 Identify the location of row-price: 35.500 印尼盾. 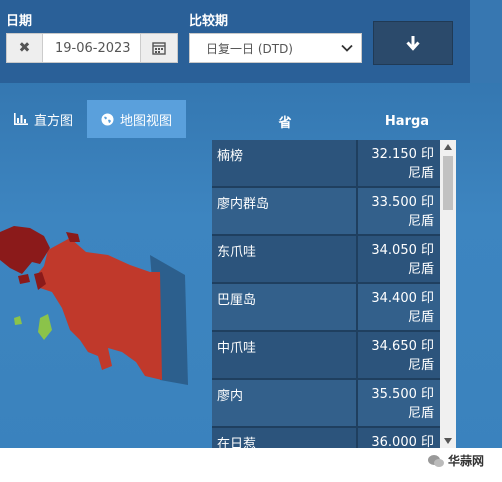
(402, 404).